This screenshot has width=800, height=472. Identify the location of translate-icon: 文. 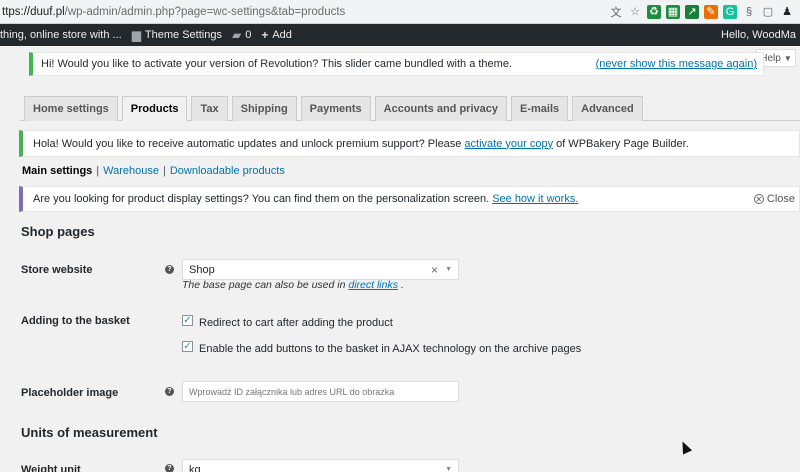
(616, 12).